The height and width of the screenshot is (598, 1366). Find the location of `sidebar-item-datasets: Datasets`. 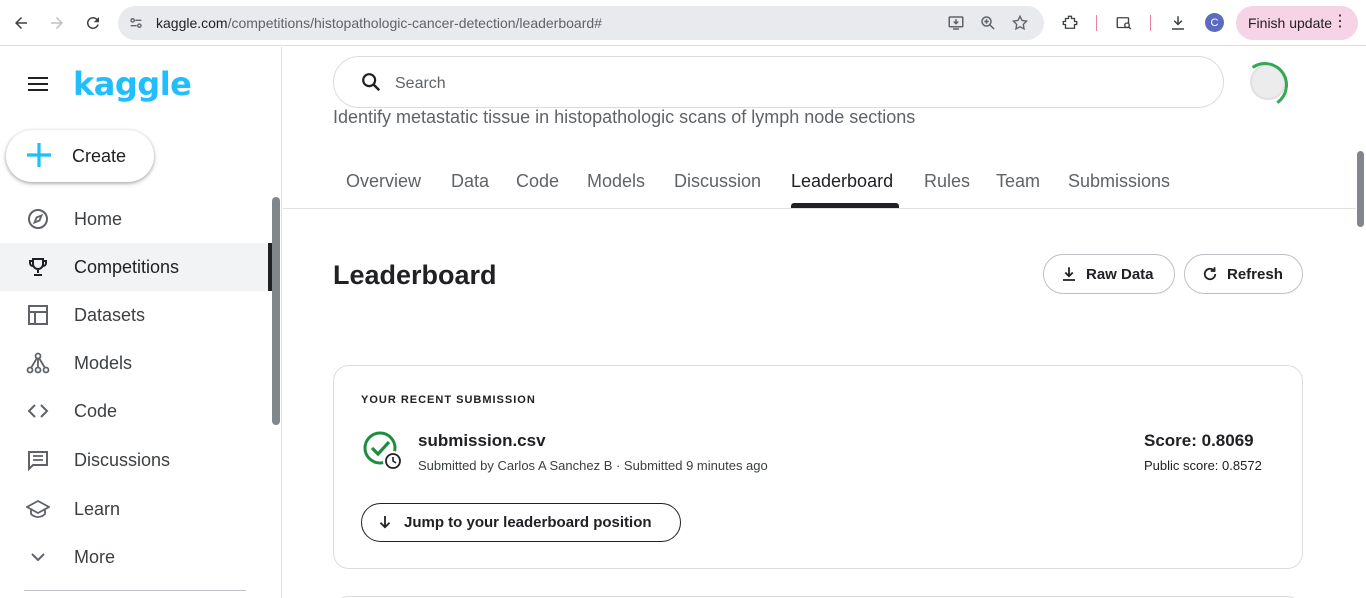

sidebar-item-datasets: Datasets is located at coordinates (135, 315).